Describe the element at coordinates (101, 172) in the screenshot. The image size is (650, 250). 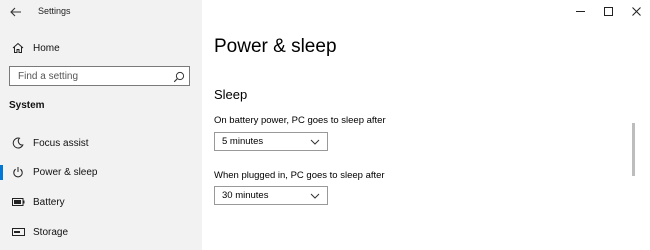
I see `sidebar-item-power-sleep: Power & sleep` at that location.